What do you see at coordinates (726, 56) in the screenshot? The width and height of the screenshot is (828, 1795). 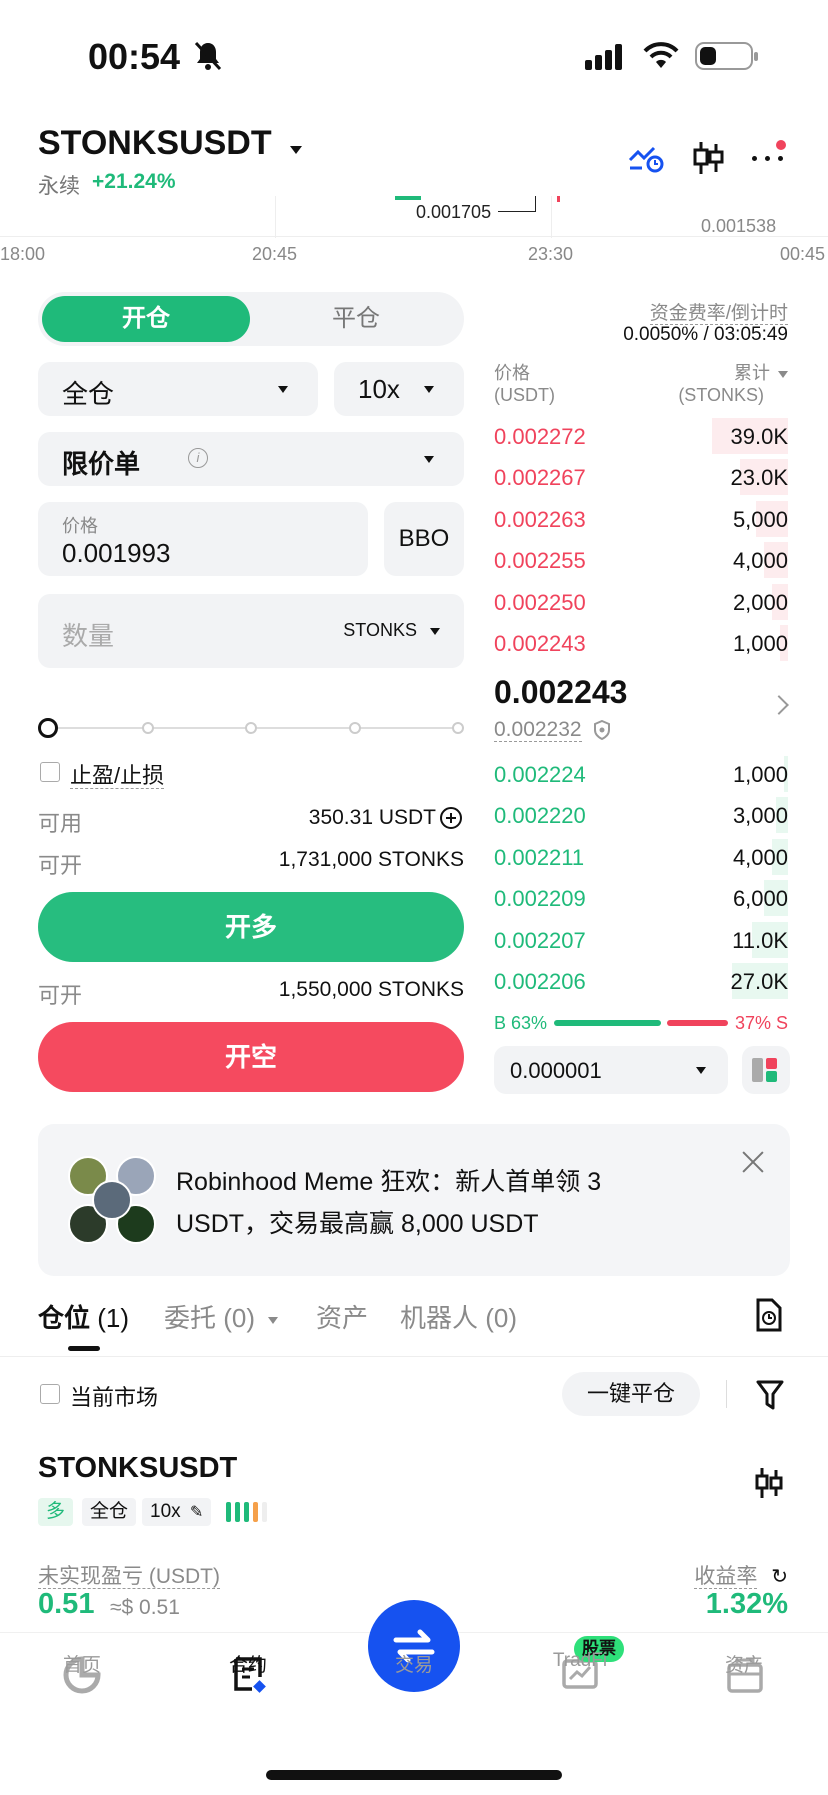 I see `battery-icon` at bounding box center [726, 56].